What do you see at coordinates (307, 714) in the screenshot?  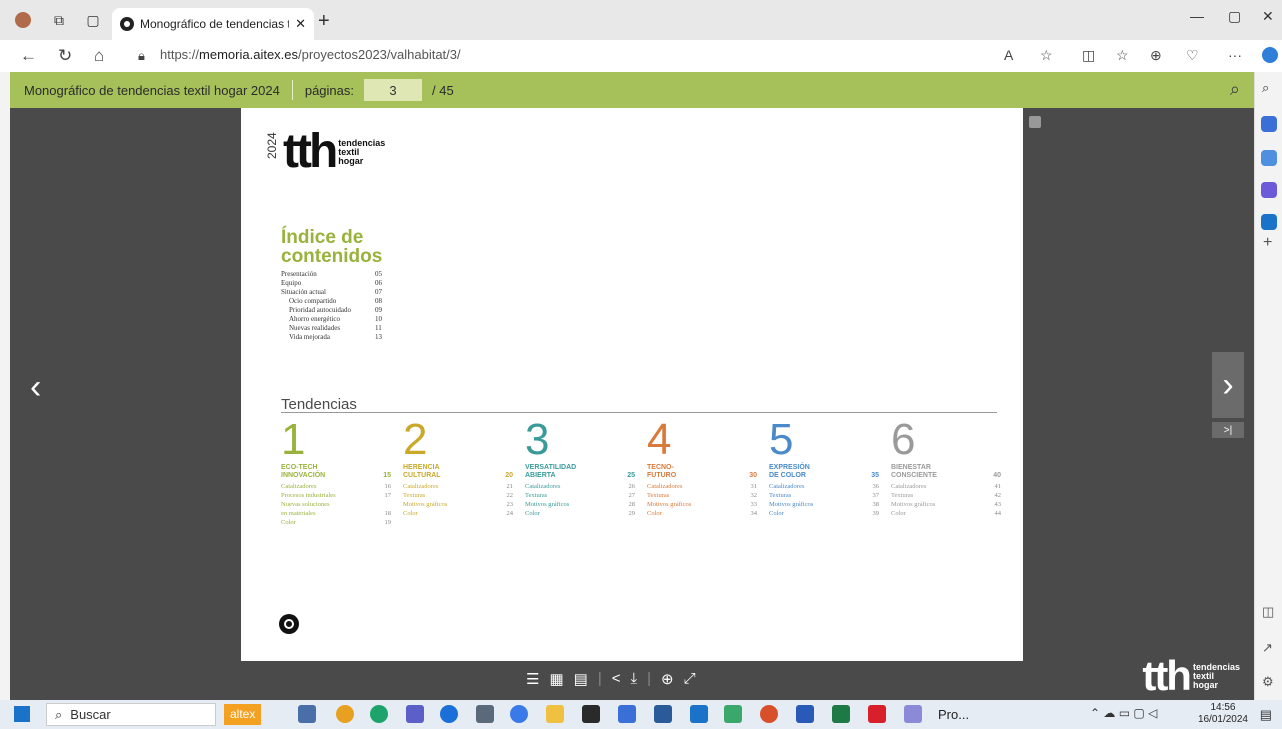 I see `task-view-icon` at bounding box center [307, 714].